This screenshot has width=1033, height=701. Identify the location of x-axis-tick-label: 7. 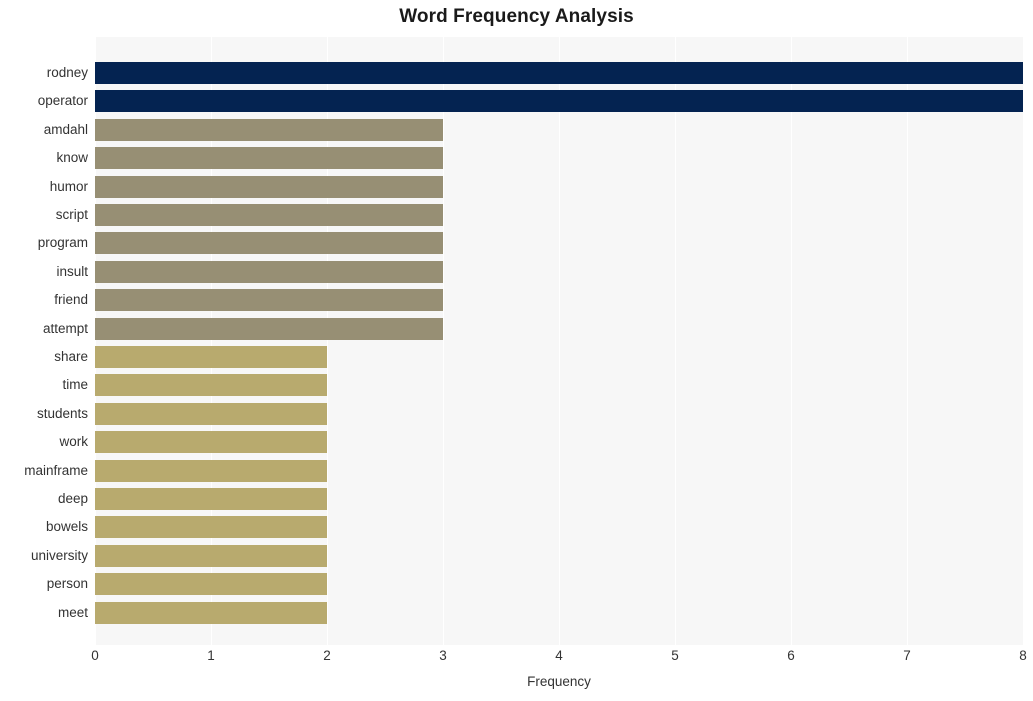
(907, 655).